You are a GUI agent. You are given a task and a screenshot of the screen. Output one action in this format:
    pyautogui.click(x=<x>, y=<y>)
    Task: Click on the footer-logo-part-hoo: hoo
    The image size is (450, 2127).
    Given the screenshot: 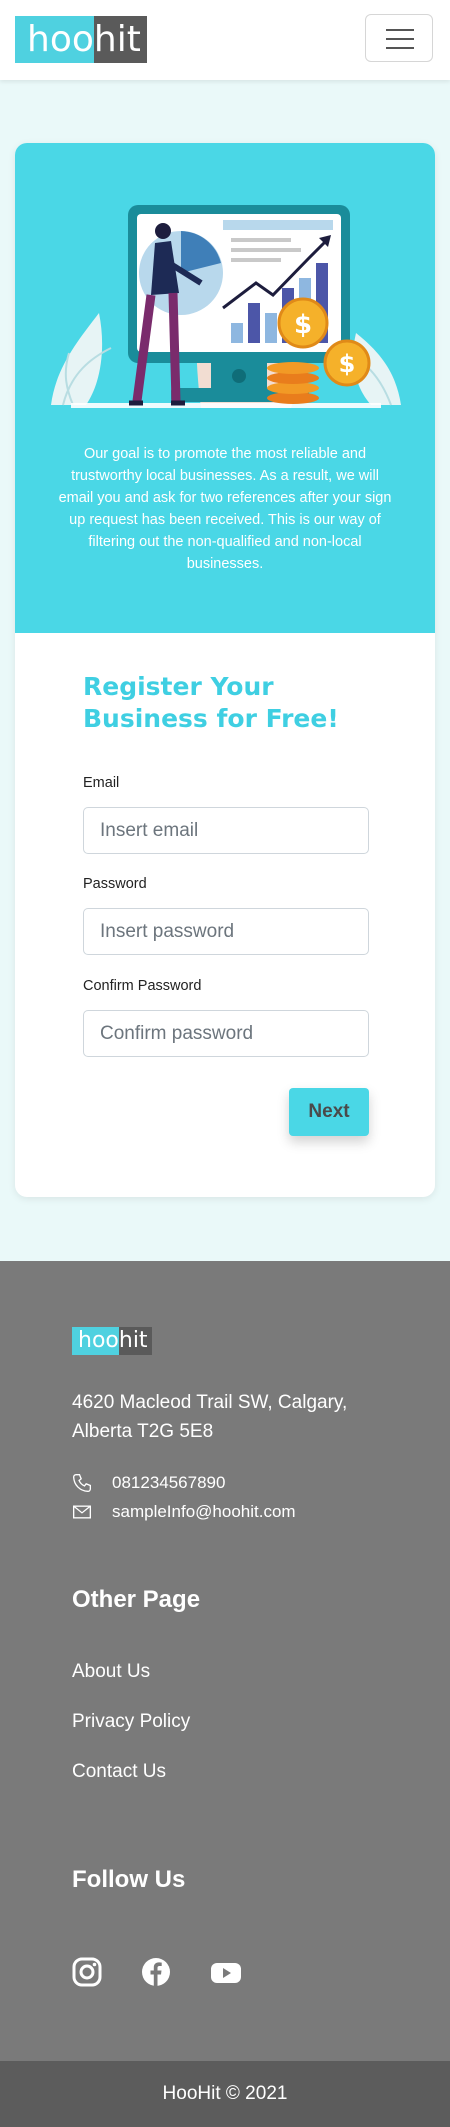 What is the action you would take?
    pyautogui.click(x=95, y=1341)
    